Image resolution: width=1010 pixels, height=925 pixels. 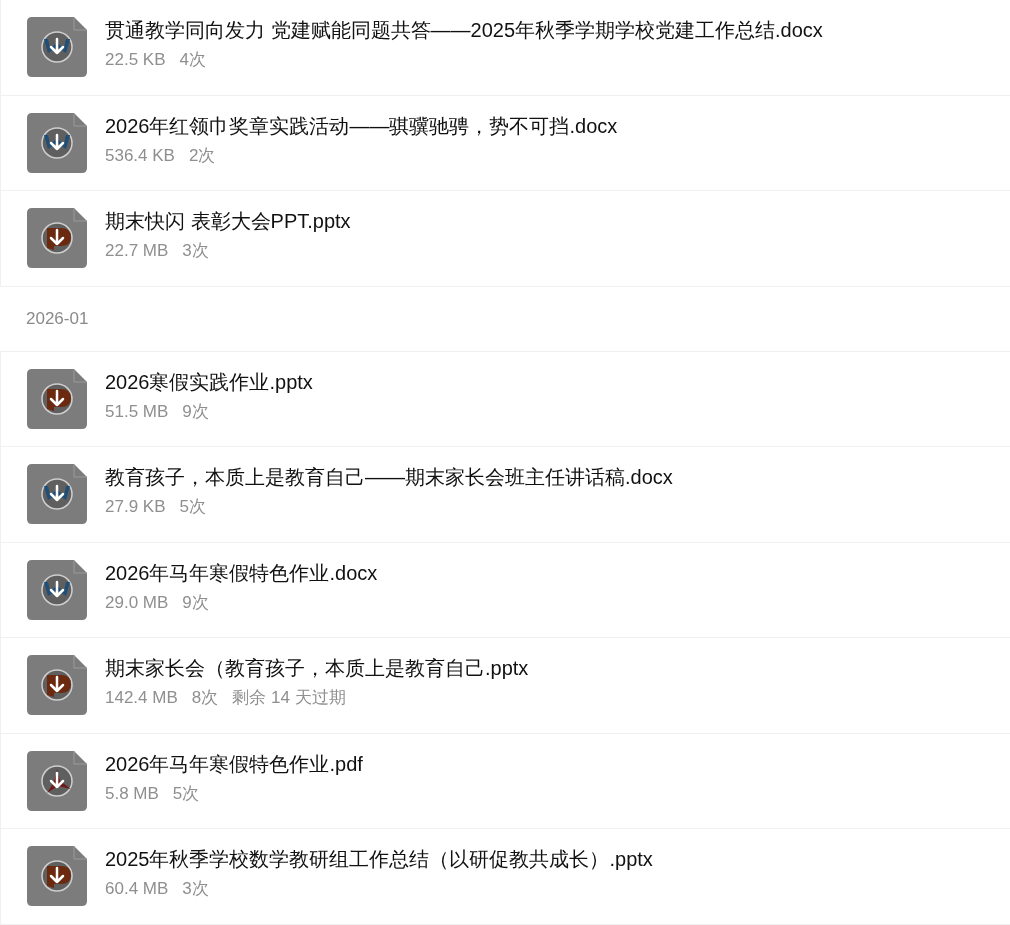 What do you see at coordinates (505, 239) in the screenshot?
I see `file-row: 期末快闪 表彰大会PPT.pptx 22.7 MB 3次` at bounding box center [505, 239].